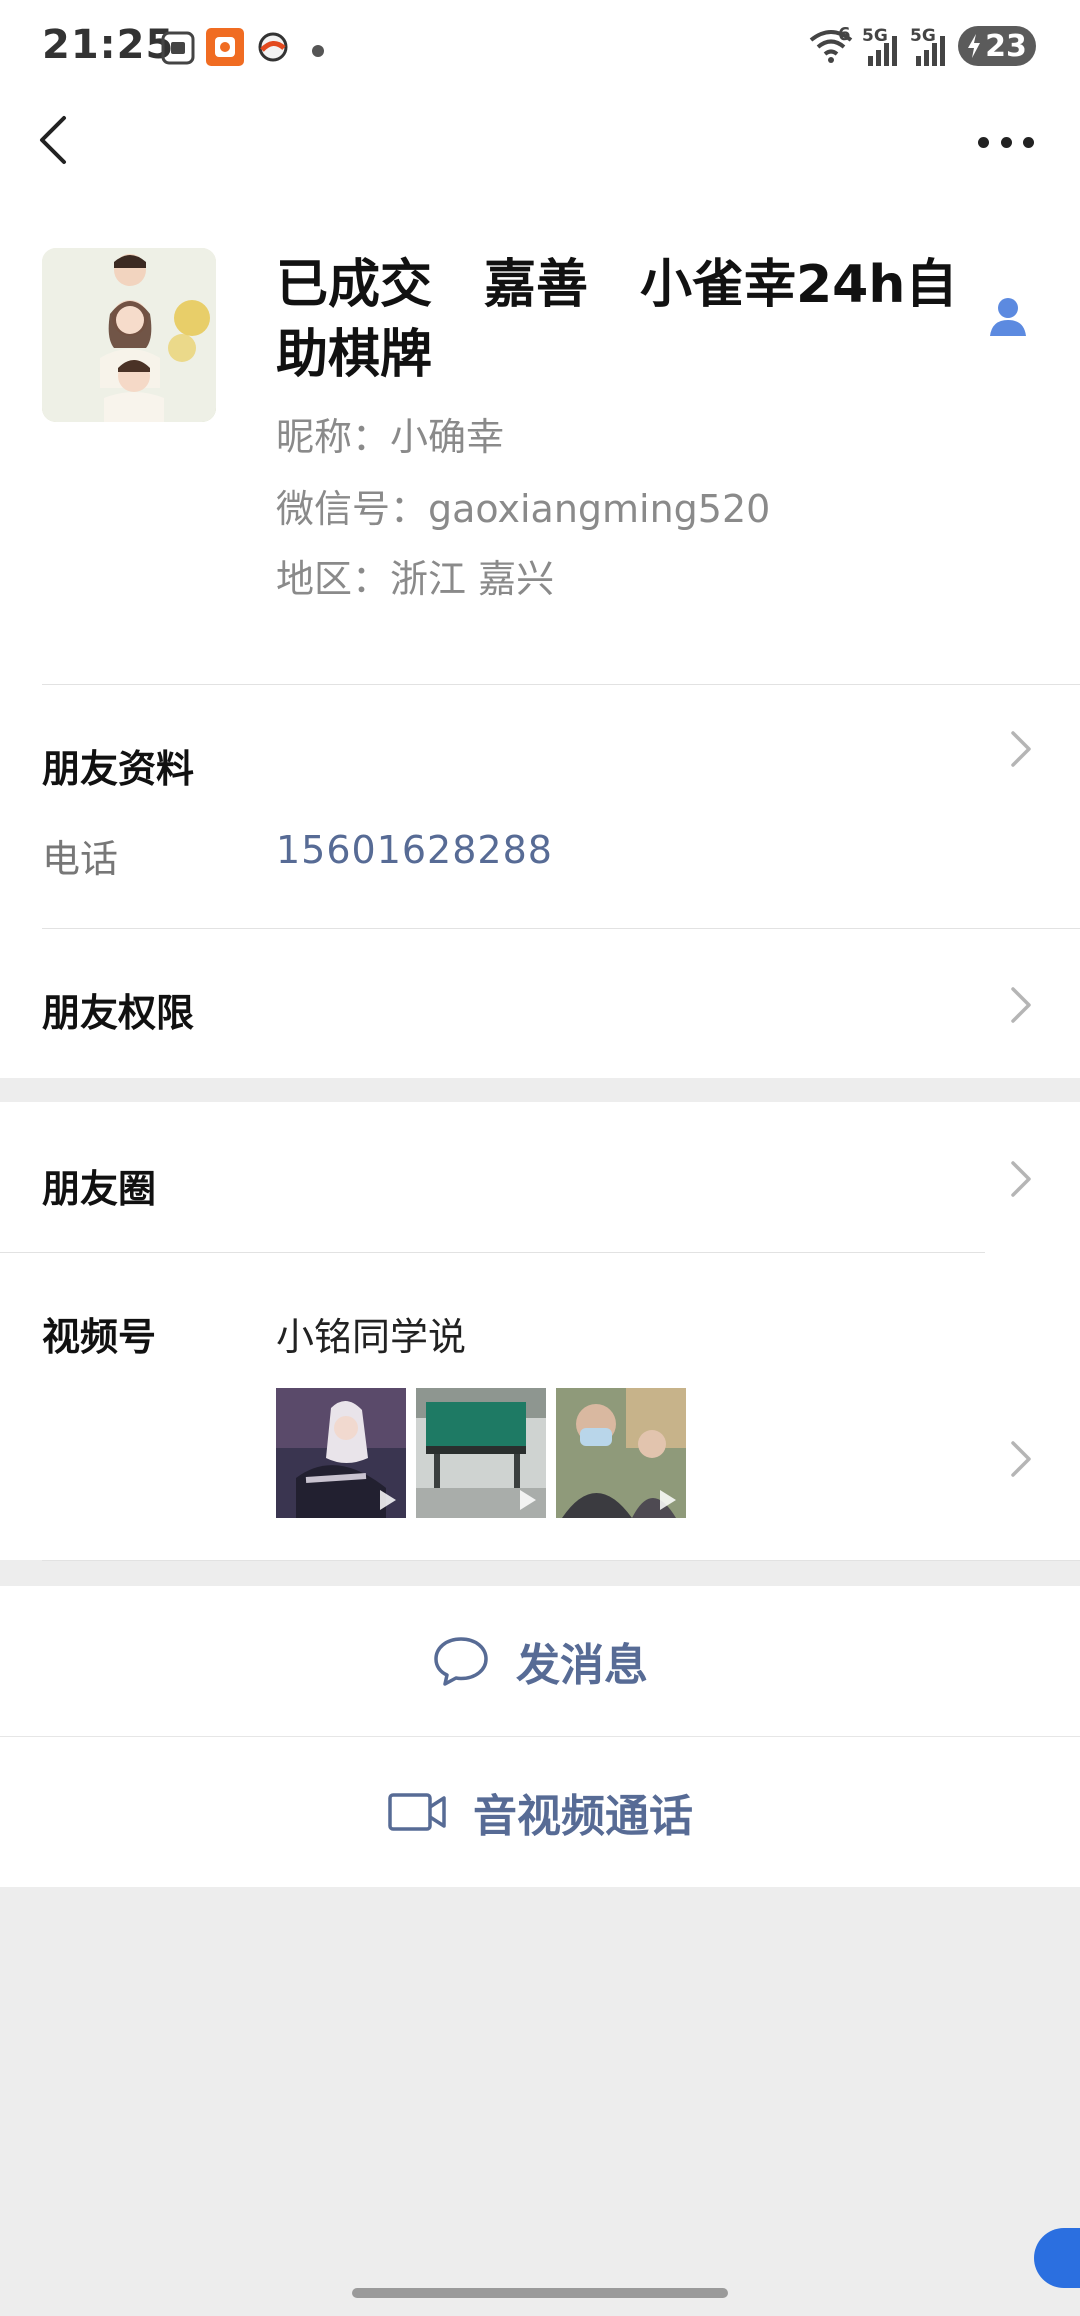 The height and width of the screenshot is (2316, 1080). I want to click on divider, so click(561, 1560).